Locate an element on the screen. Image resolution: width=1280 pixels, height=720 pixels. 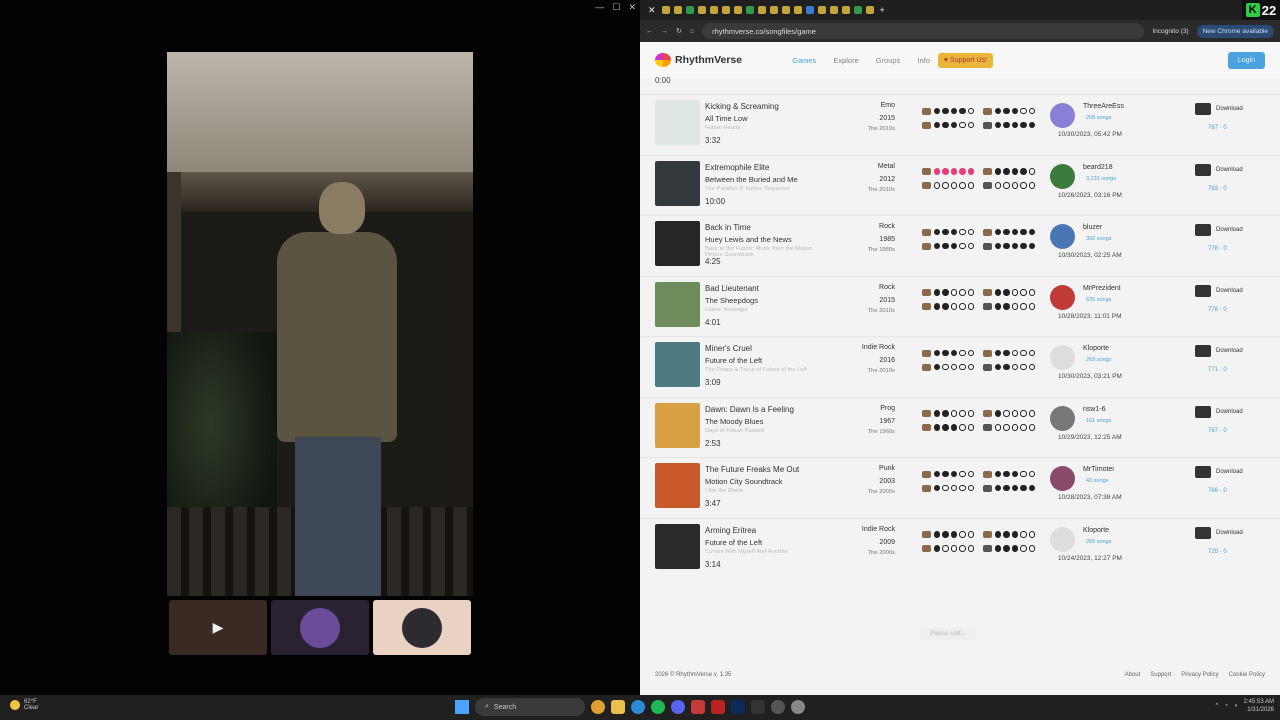
song-title: Back in Time is located at coordinates (728, 227).